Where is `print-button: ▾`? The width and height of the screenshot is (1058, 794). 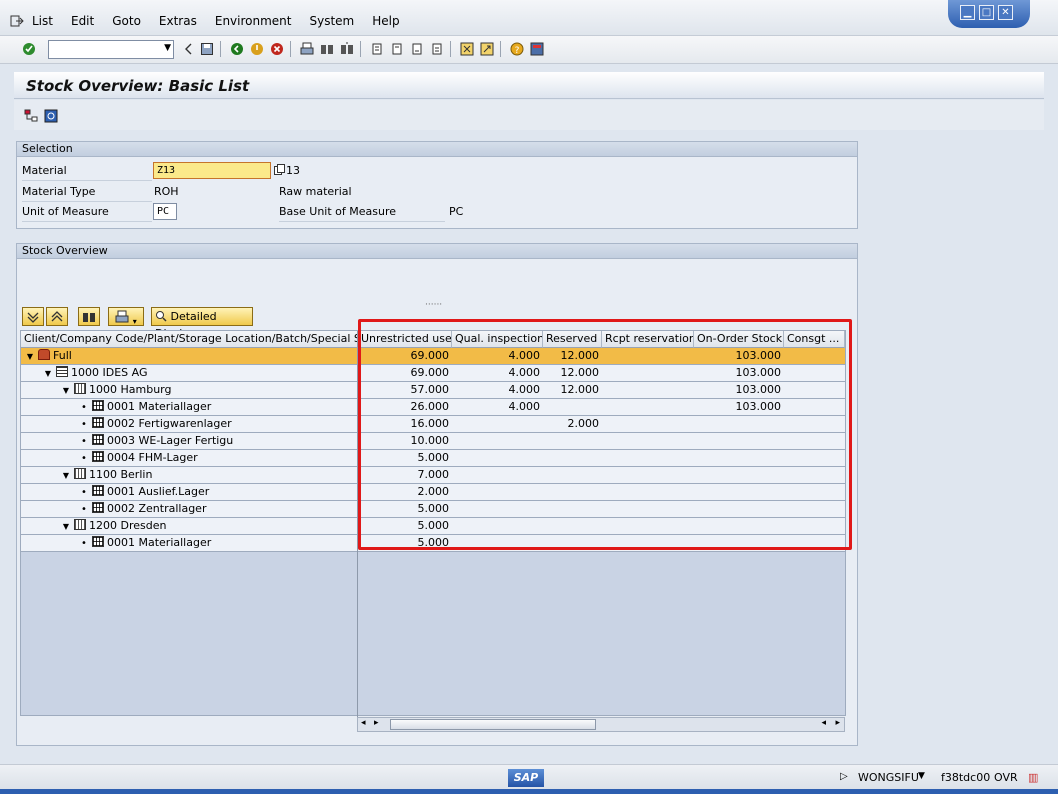
print-button: ▾ is located at coordinates (126, 316).